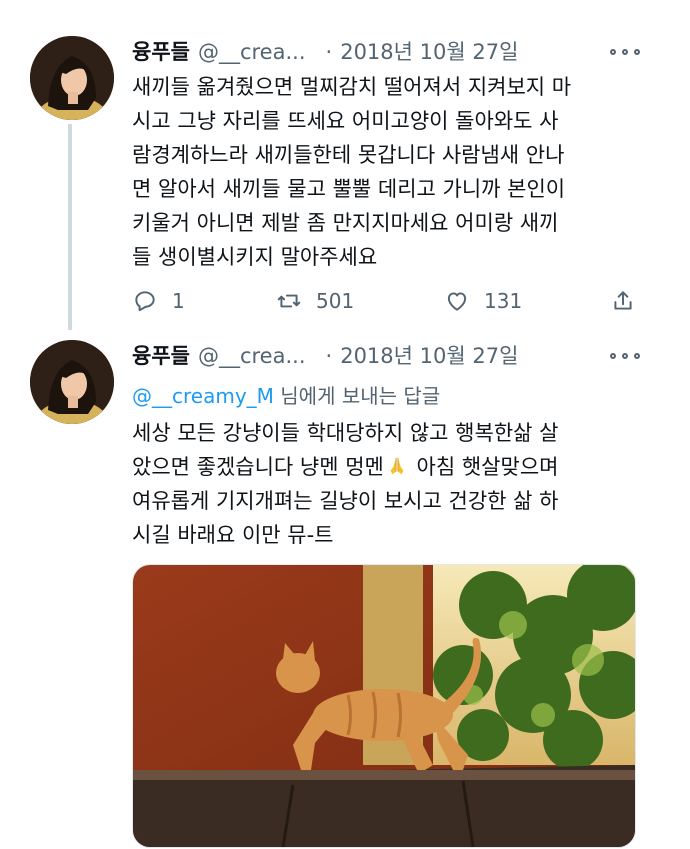 Image resolution: width=690 pixels, height=849 pixels. Describe the element at coordinates (503, 301) in the screenshot. I see `like-count: 131` at that location.